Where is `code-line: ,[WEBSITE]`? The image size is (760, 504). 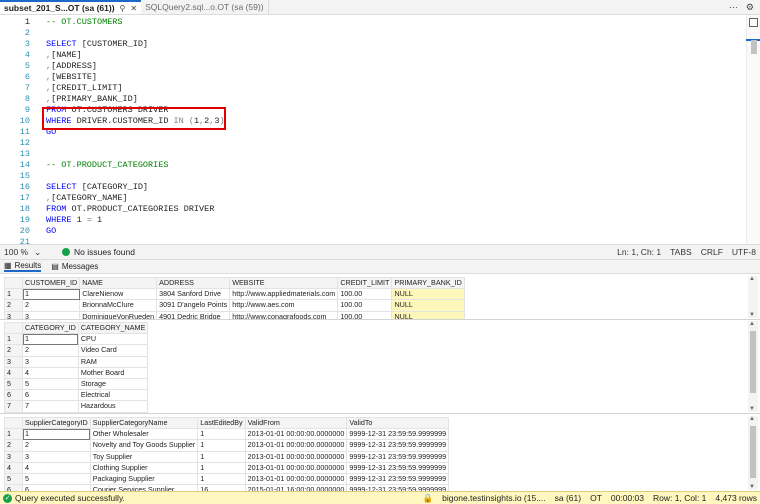
code-line: ,[WEBSITE] is located at coordinates (71, 77).